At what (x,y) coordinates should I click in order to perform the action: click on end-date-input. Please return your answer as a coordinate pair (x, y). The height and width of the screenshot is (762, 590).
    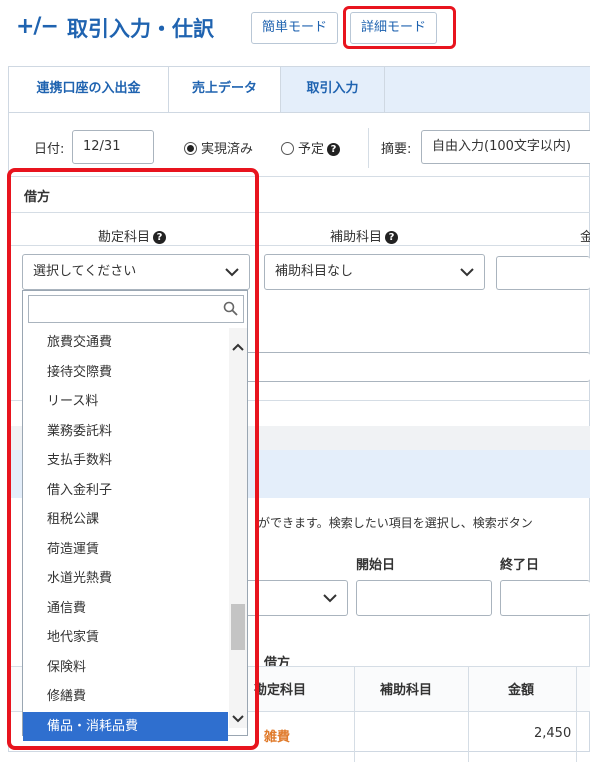
    Looking at the image, I should click on (545, 598).